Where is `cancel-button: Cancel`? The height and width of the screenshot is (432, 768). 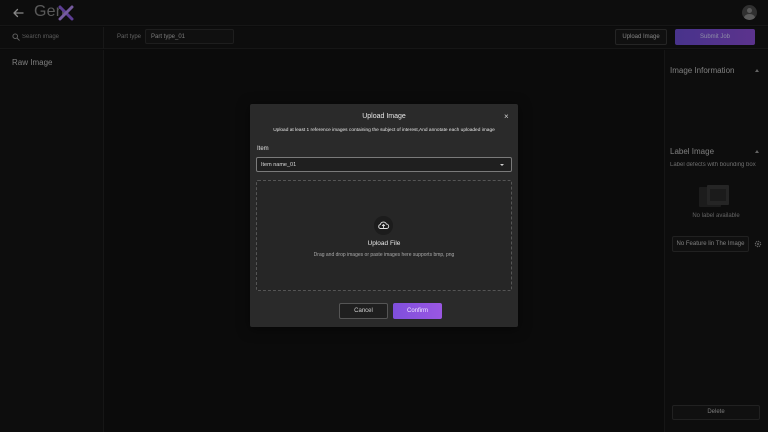
cancel-button: Cancel is located at coordinates (363, 311).